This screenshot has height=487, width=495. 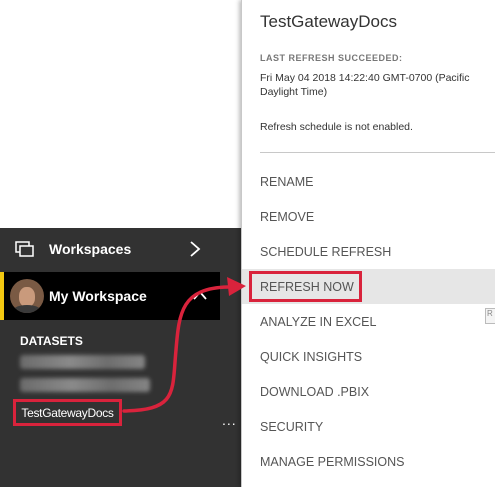 I want to click on menu-item-quick-insights: QUICK INSIGHTS, so click(x=368, y=356).